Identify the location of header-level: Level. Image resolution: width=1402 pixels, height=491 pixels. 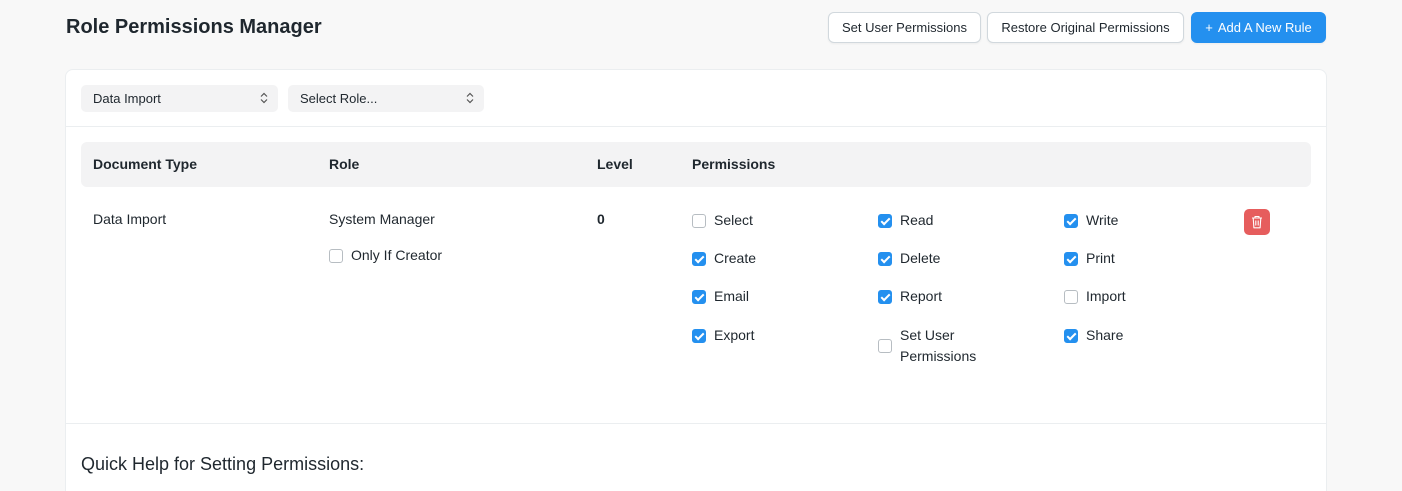
(615, 164).